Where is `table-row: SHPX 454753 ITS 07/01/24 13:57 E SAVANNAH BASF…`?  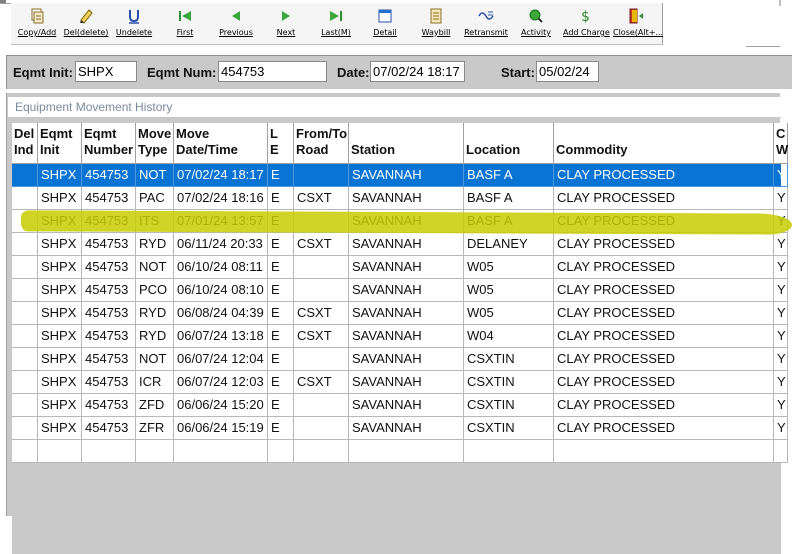 table-row: SHPX 454753 ITS 07/01/24 13:57 E SAVANNAH BASF… is located at coordinates (400, 221).